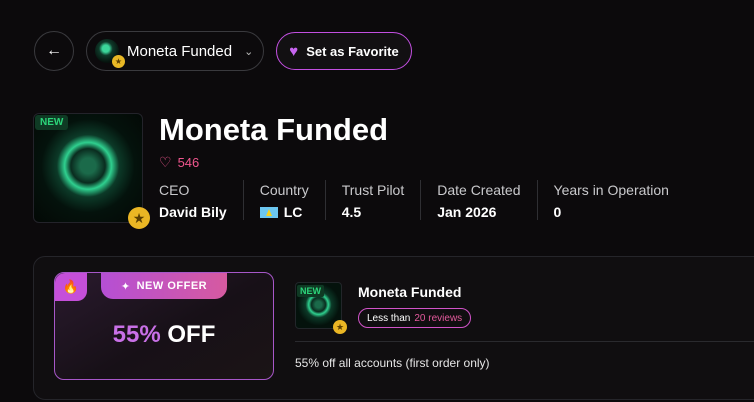  Describe the element at coordinates (71, 287) in the screenshot. I see `fire-icon: 🔥` at that location.